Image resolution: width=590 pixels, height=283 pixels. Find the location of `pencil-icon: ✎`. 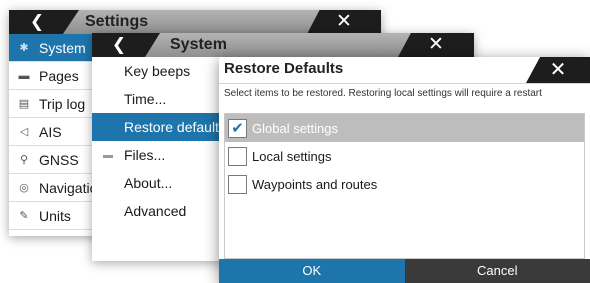

pencil-icon: ✎ is located at coordinates (24, 216).